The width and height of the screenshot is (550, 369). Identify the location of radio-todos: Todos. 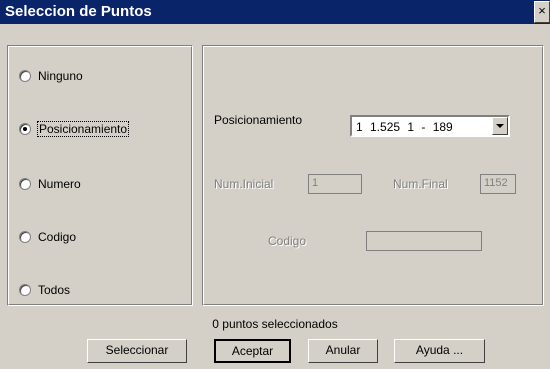
(44, 290).